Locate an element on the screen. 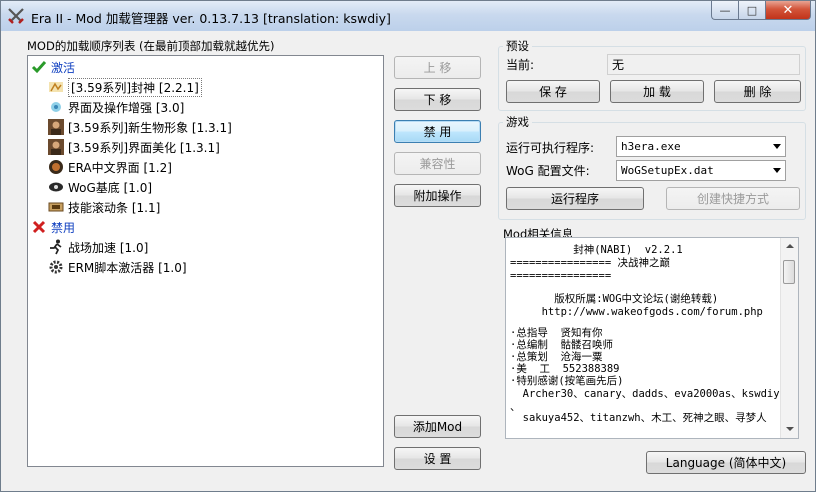  scroll-thumb is located at coordinates (789, 272).